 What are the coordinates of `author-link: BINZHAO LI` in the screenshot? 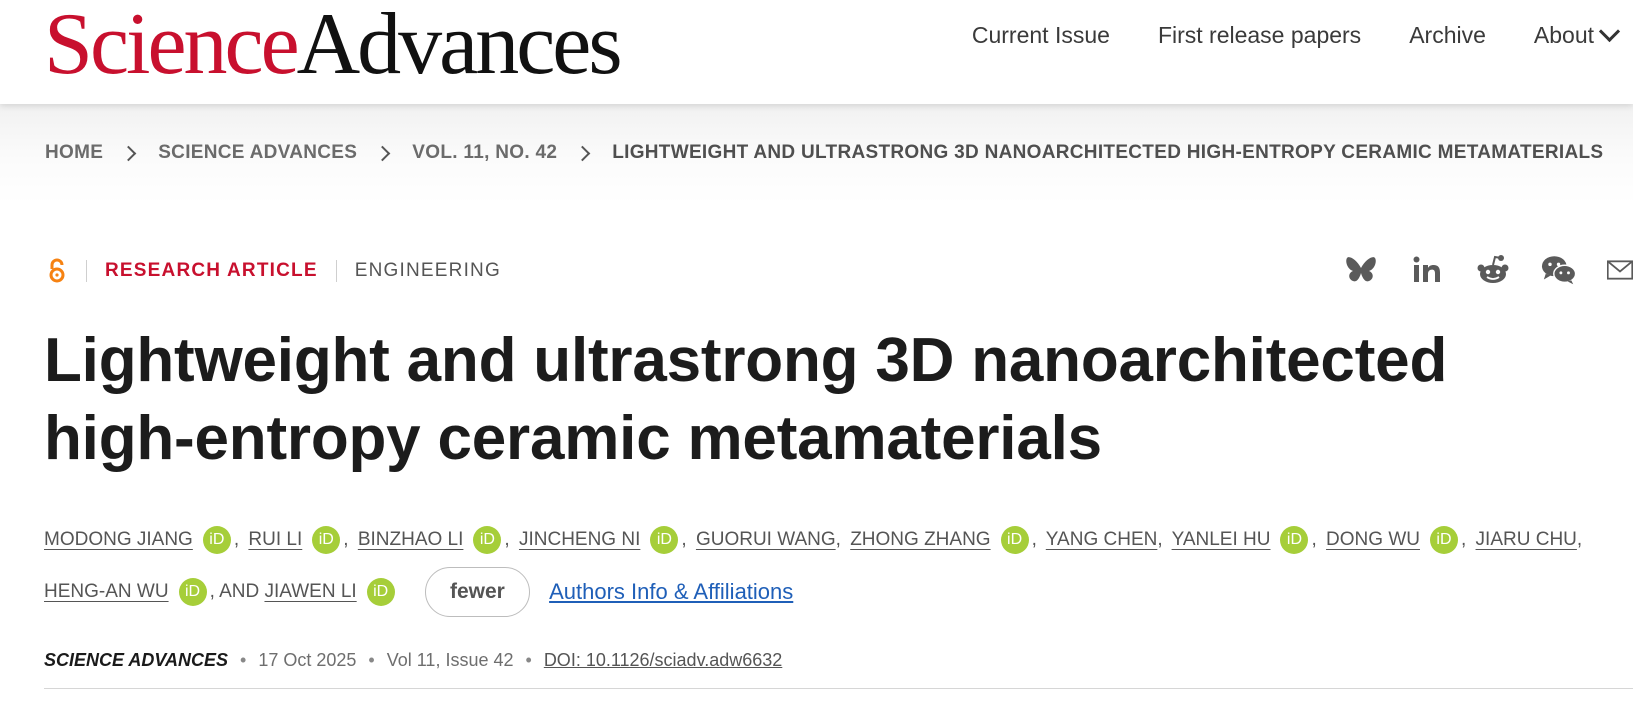 It's located at (411, 539).